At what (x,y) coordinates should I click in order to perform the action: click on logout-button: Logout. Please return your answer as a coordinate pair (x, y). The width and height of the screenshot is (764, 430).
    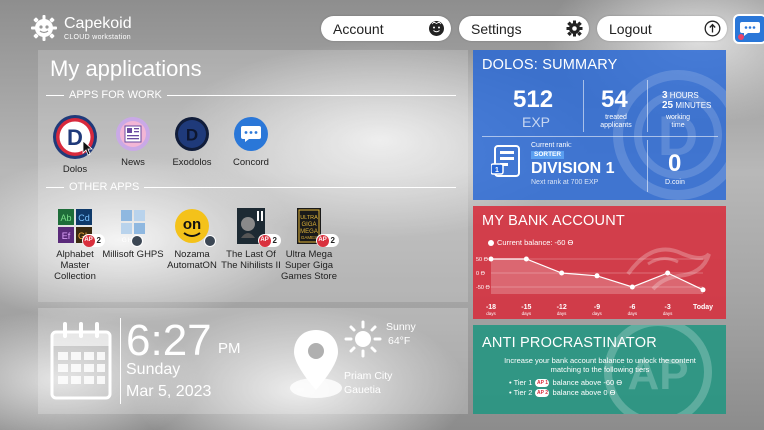
    Looking at the image, I should click on (662, 28).